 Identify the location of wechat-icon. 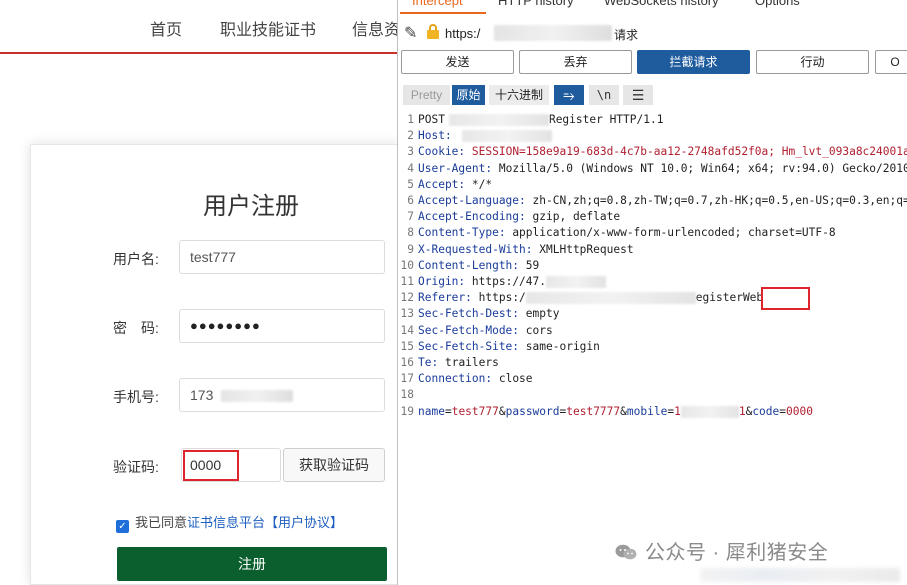
(626, 552).